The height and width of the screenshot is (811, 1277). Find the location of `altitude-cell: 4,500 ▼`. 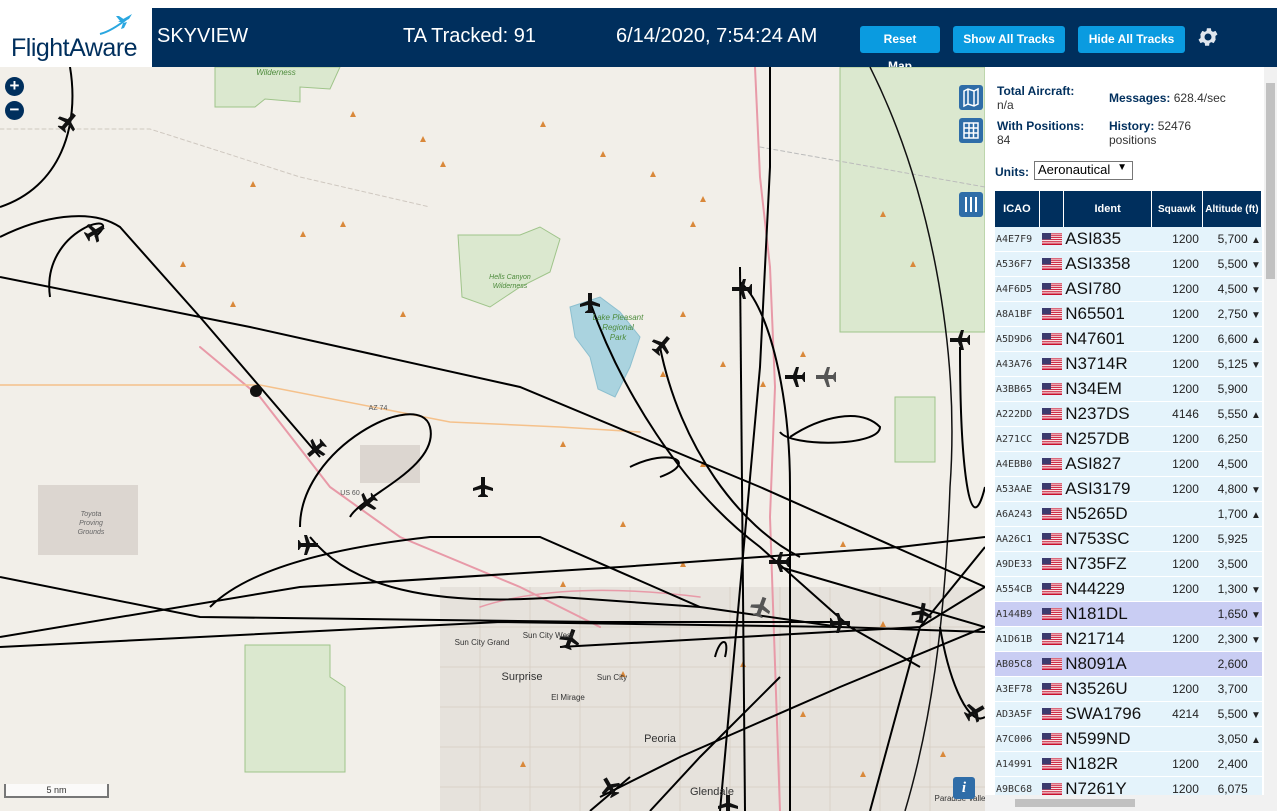

altitude-cell: 4,500 ▼ is located at coordinates (1232, 289).